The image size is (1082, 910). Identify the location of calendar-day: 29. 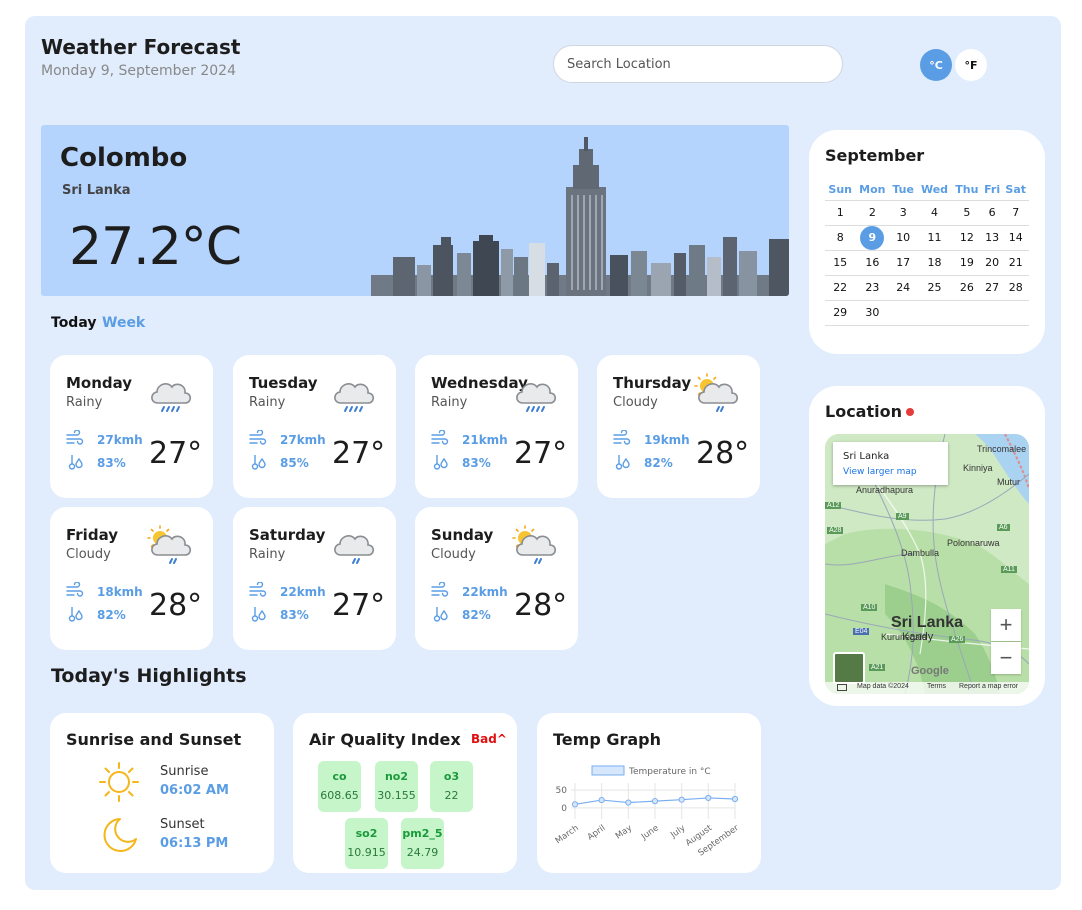
(840, 313).